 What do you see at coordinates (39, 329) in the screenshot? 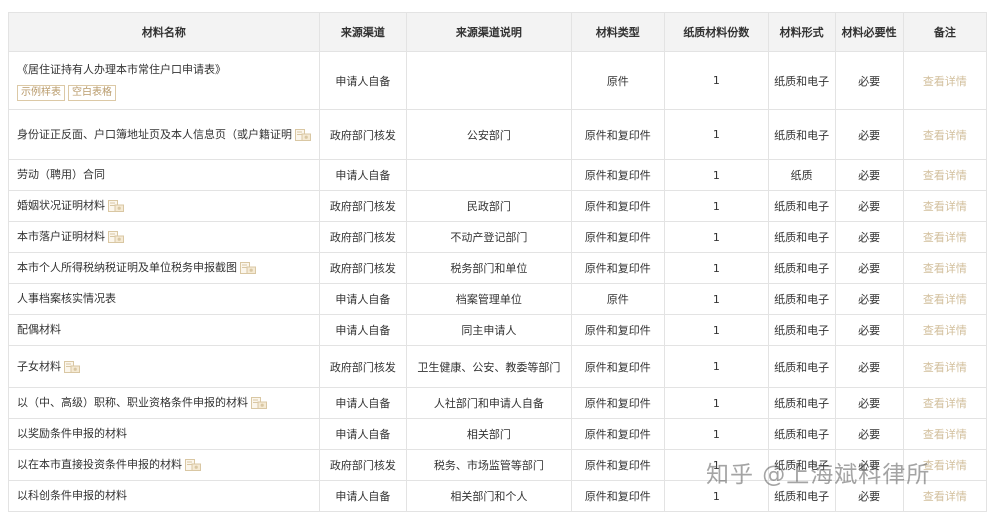
I see `material-name: 配偶材料` at bounding box center [39, 329].